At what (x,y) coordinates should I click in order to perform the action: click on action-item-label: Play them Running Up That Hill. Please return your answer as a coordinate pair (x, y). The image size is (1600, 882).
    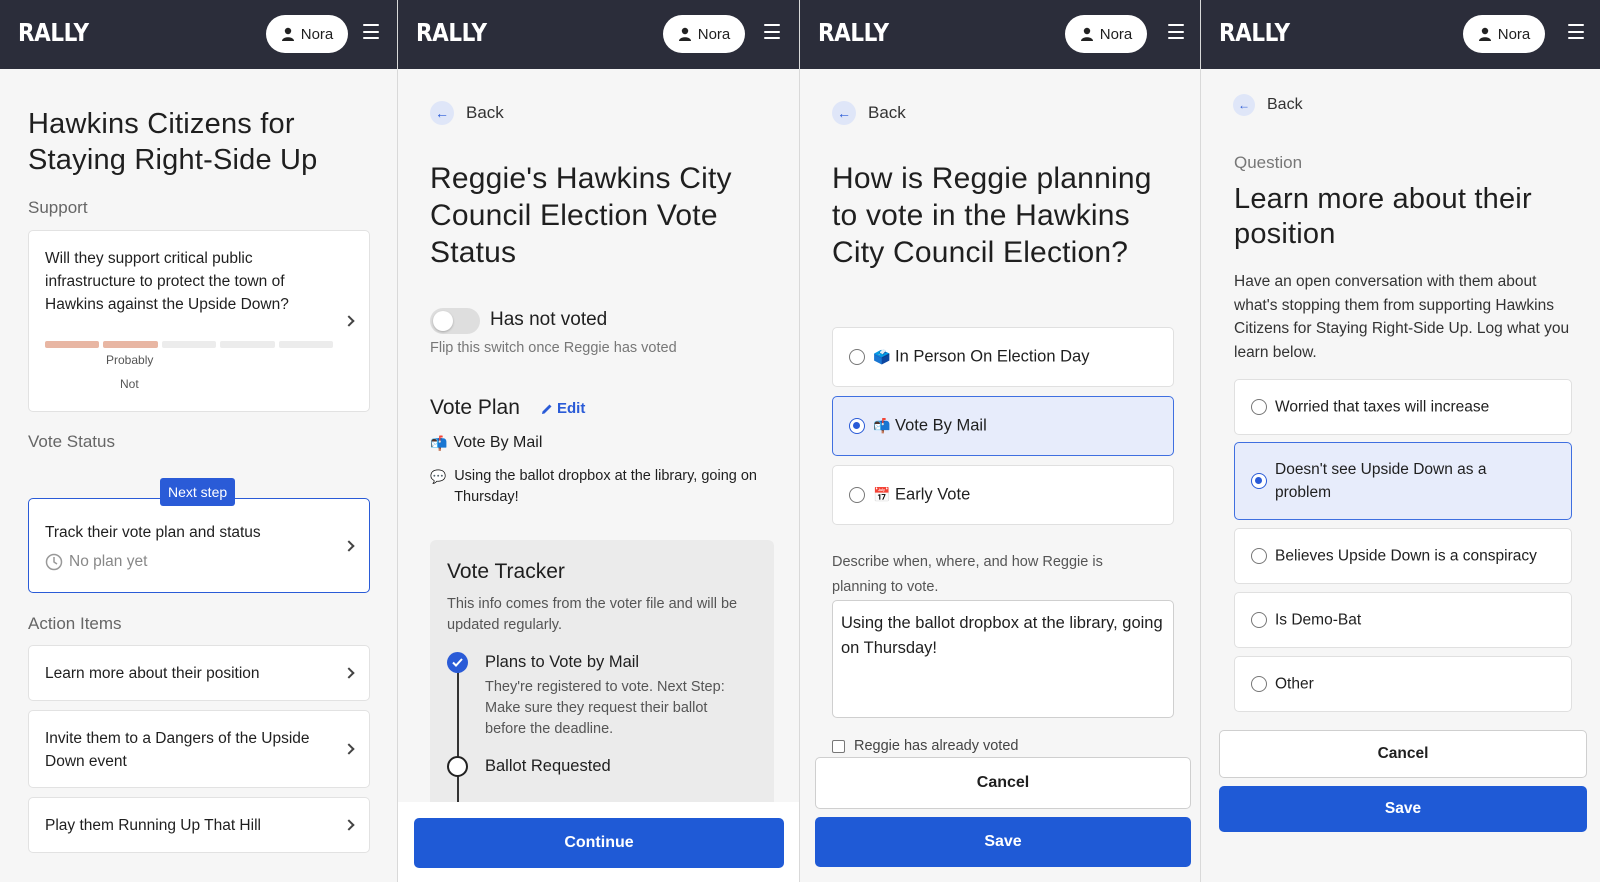
    Looking at the image, I should click on (153, 825).